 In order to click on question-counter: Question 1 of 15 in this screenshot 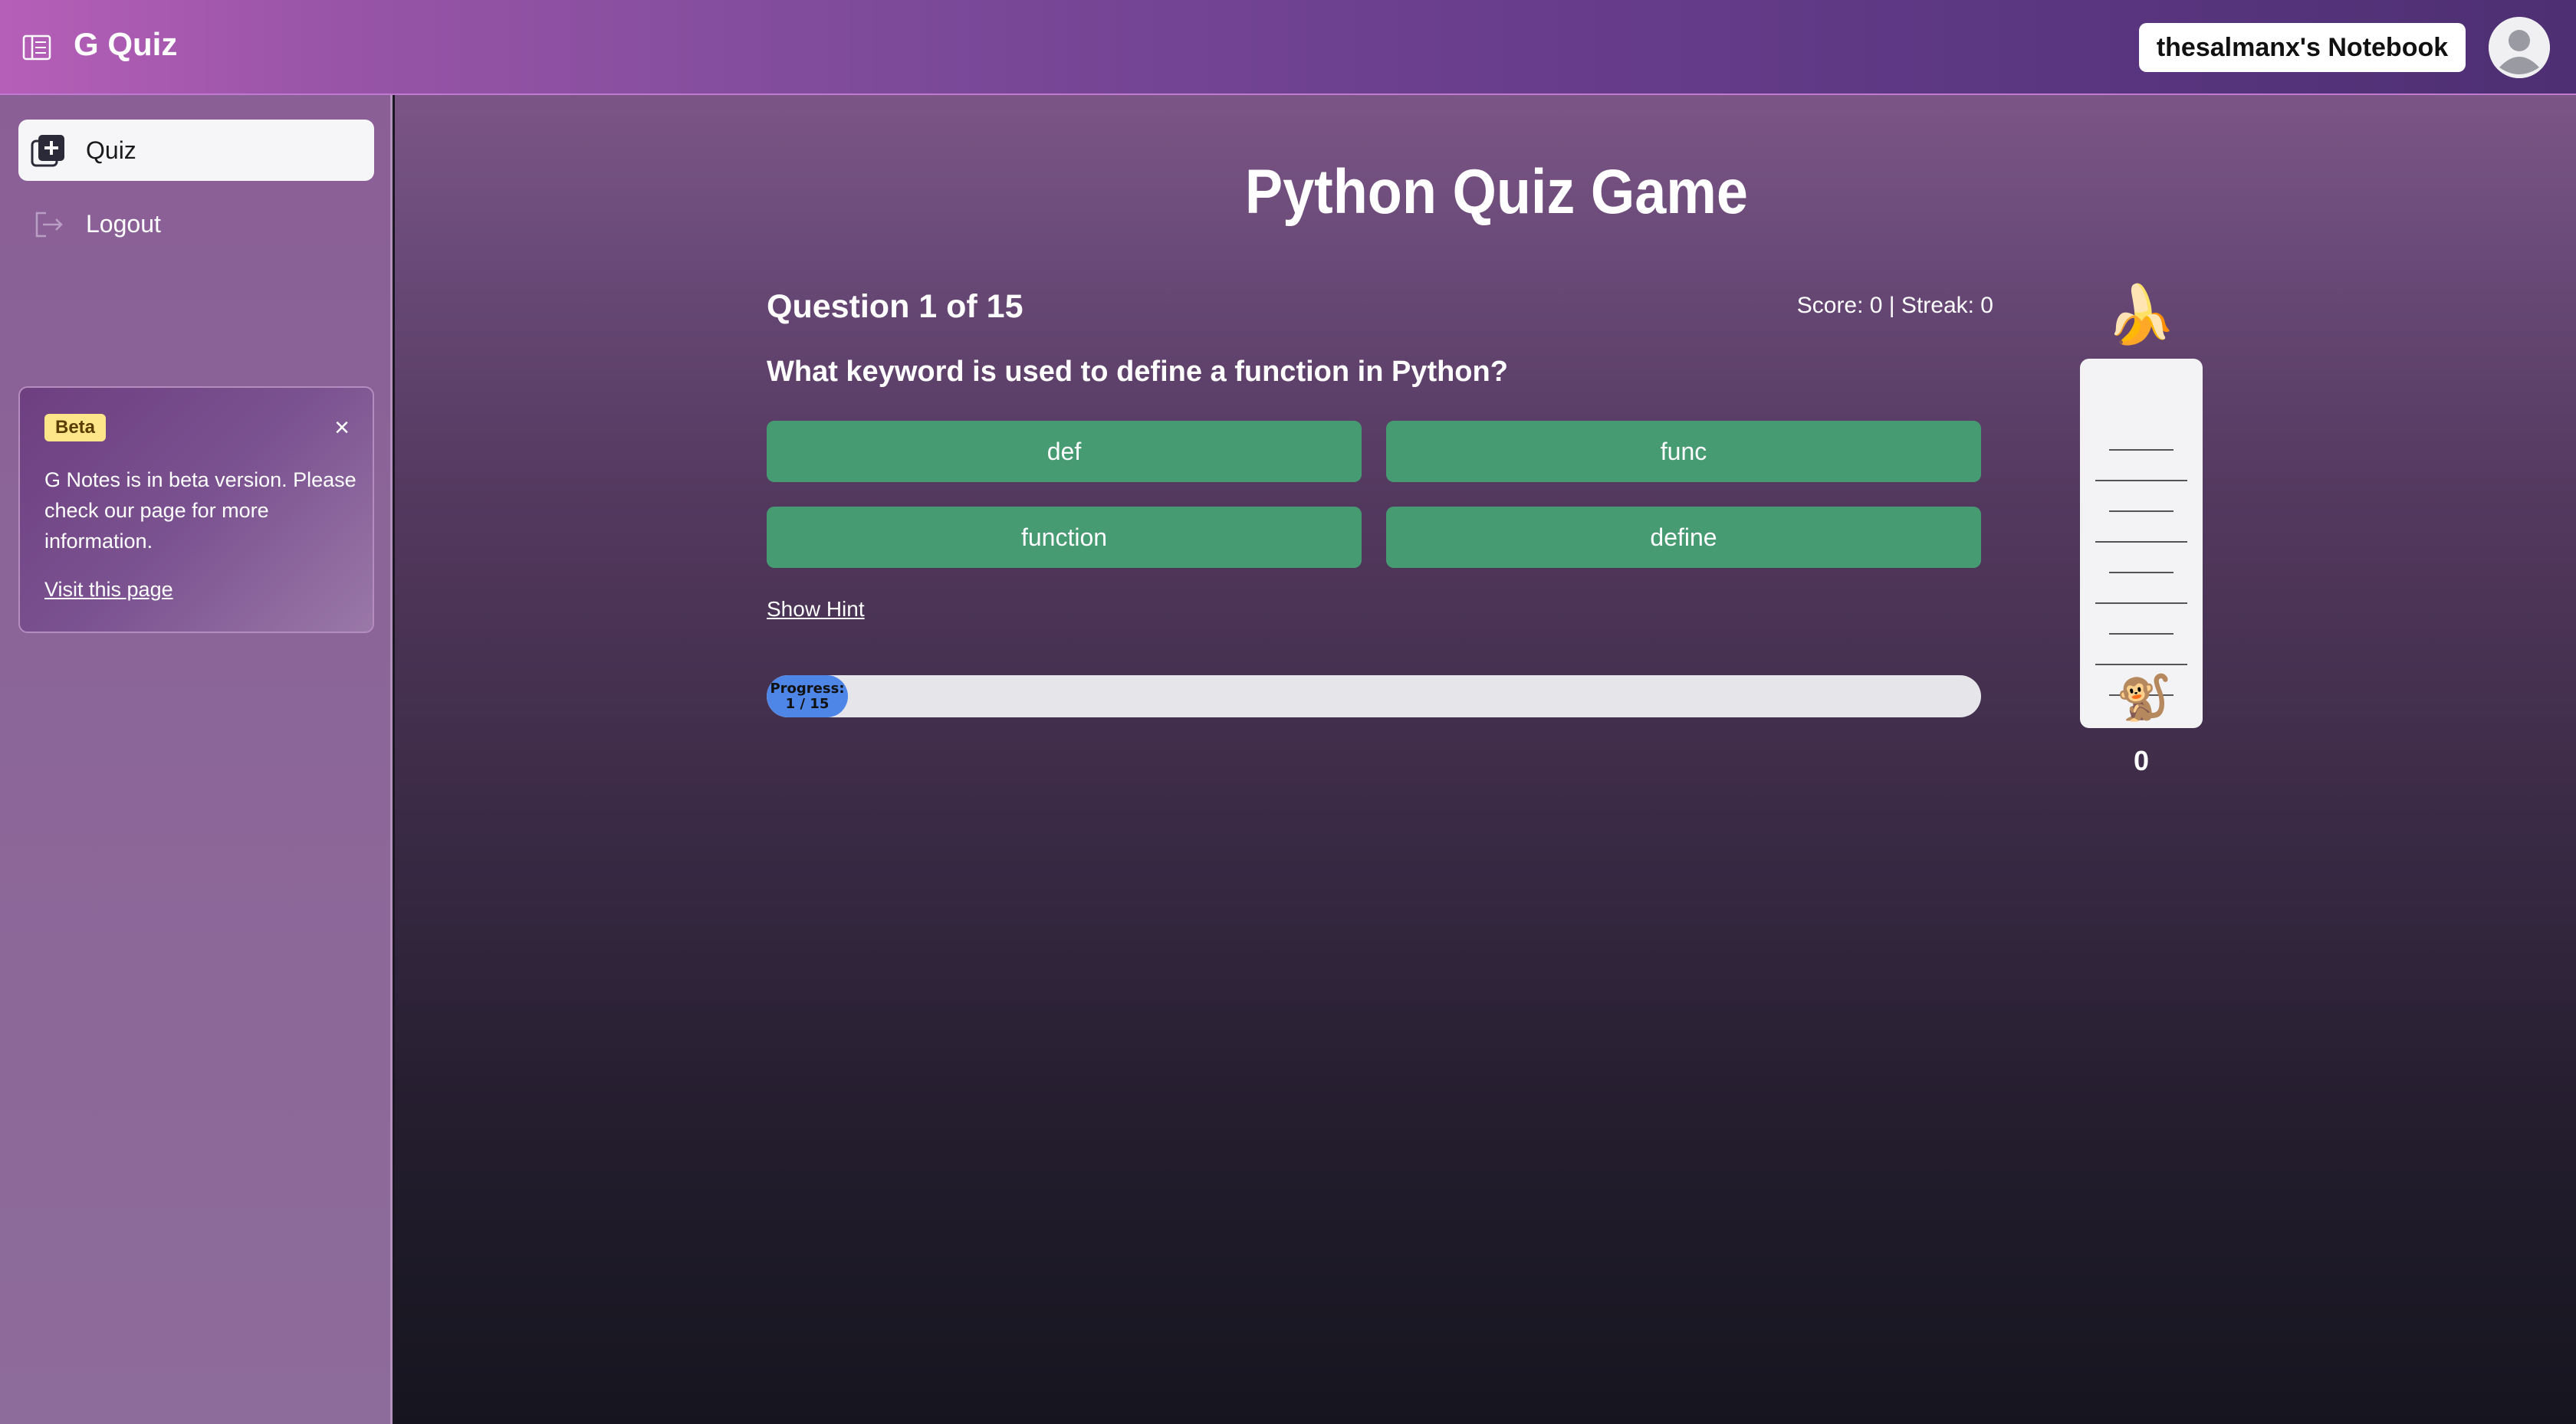, I will do `click(895, 306)`.